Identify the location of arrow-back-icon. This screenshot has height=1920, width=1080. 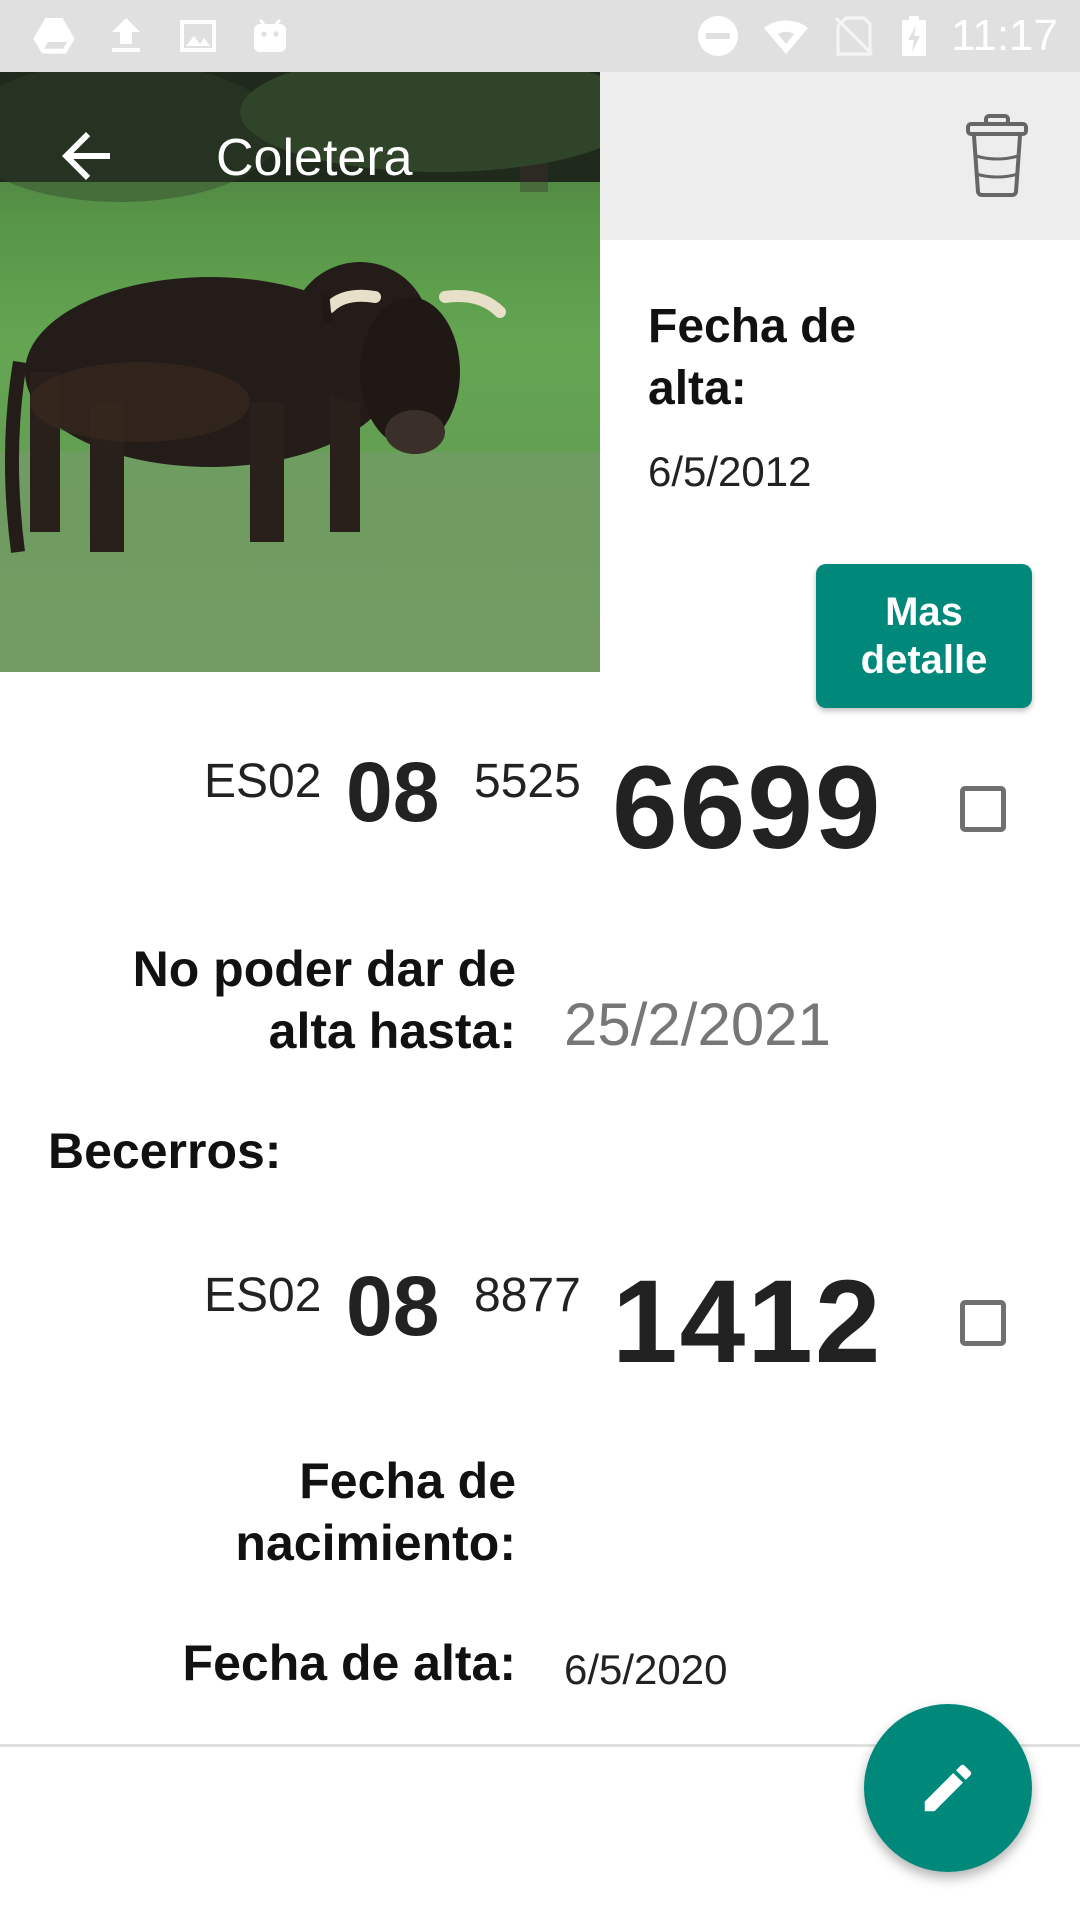
(86, 156).